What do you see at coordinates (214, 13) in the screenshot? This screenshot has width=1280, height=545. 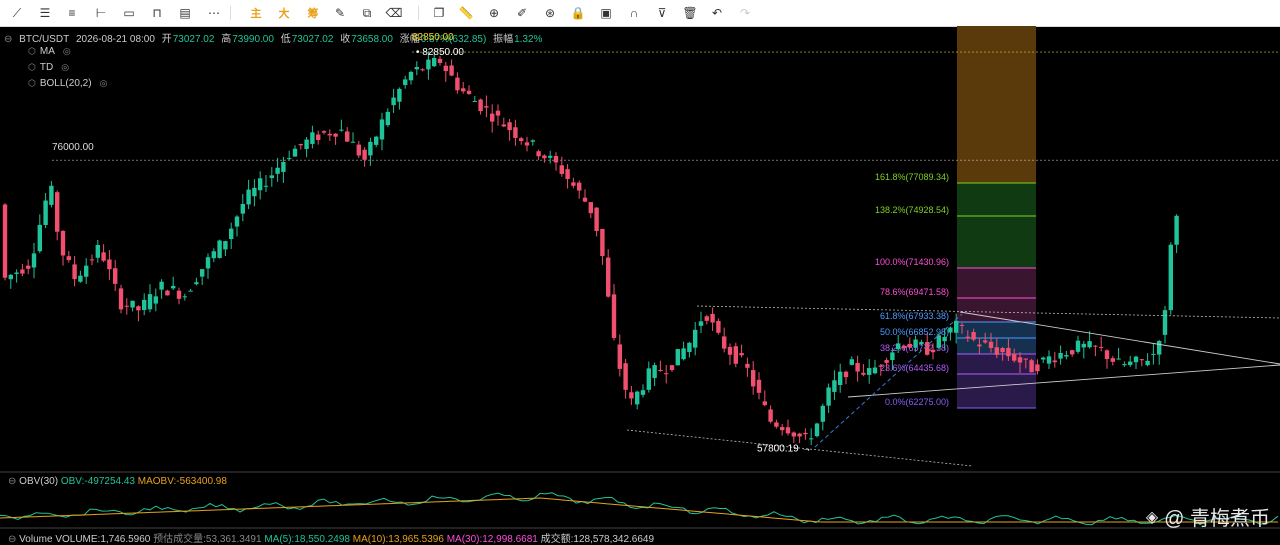 I see `dots-pattern-icon: ⋯` at bounding box center [214, 13].